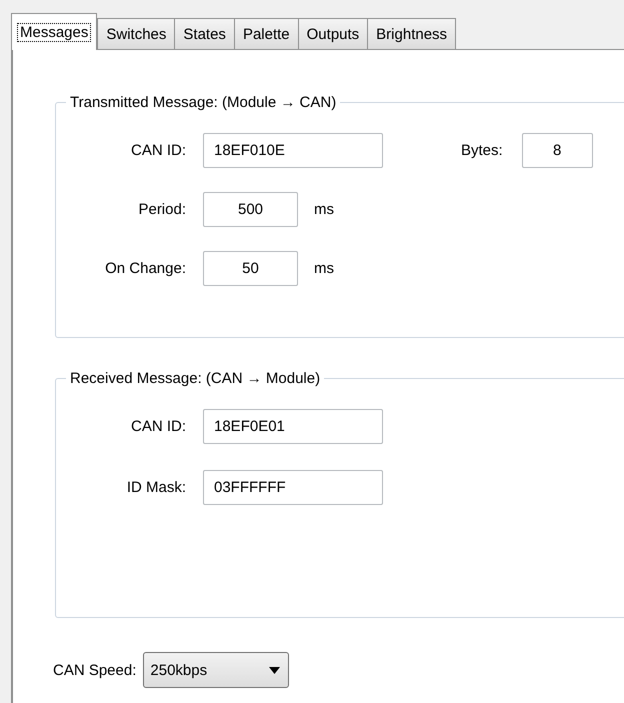  I want to click on field-label: CAN Speed:, so click(94, 670).